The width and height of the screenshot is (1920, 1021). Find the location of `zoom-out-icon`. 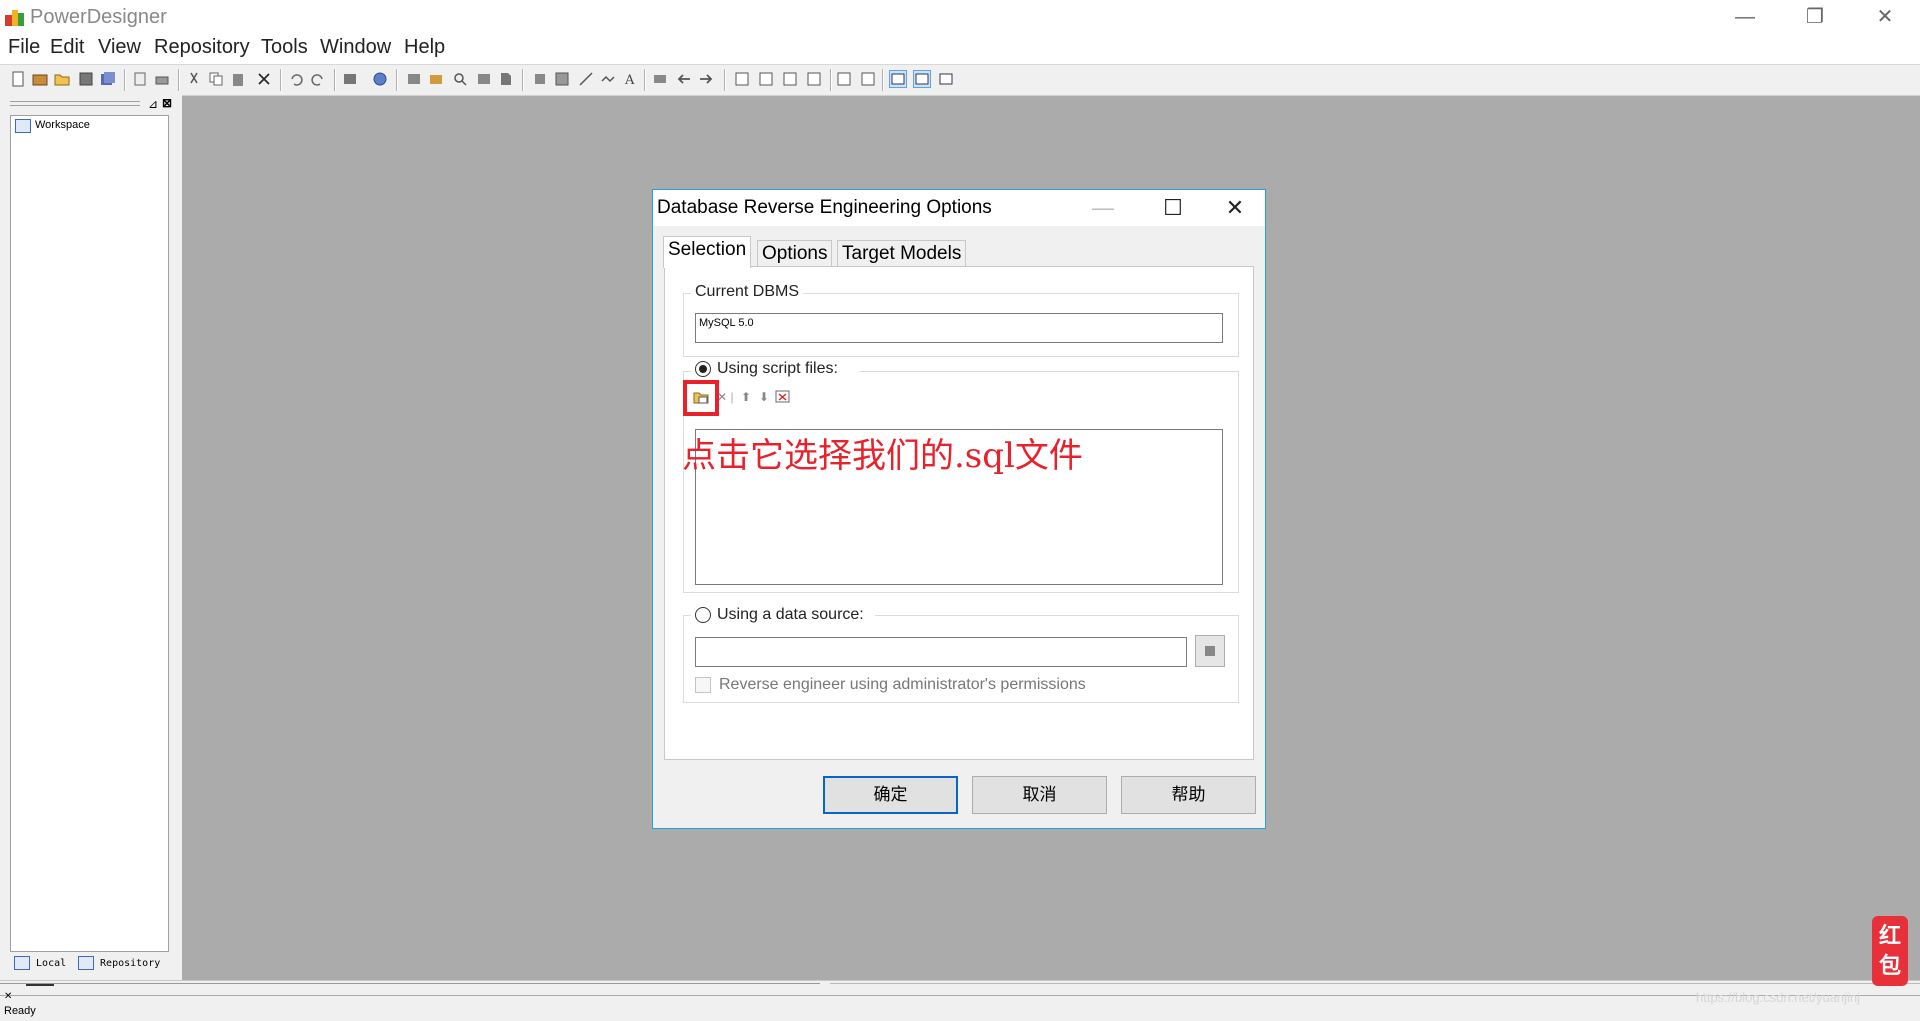

zoom-out-icon is located at coordinates (868, 79).